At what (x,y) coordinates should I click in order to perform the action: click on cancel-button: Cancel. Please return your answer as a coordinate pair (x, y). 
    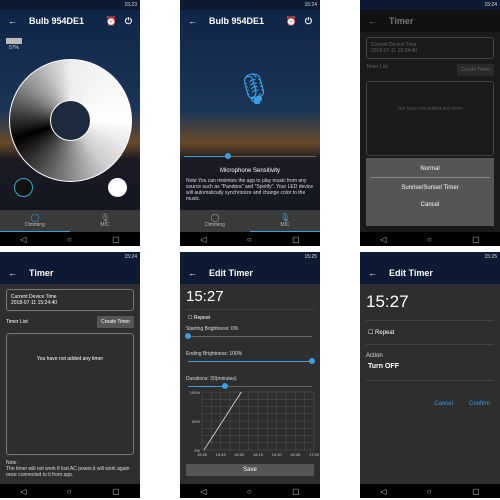
    Looking at the image, I should click on (443, 404).